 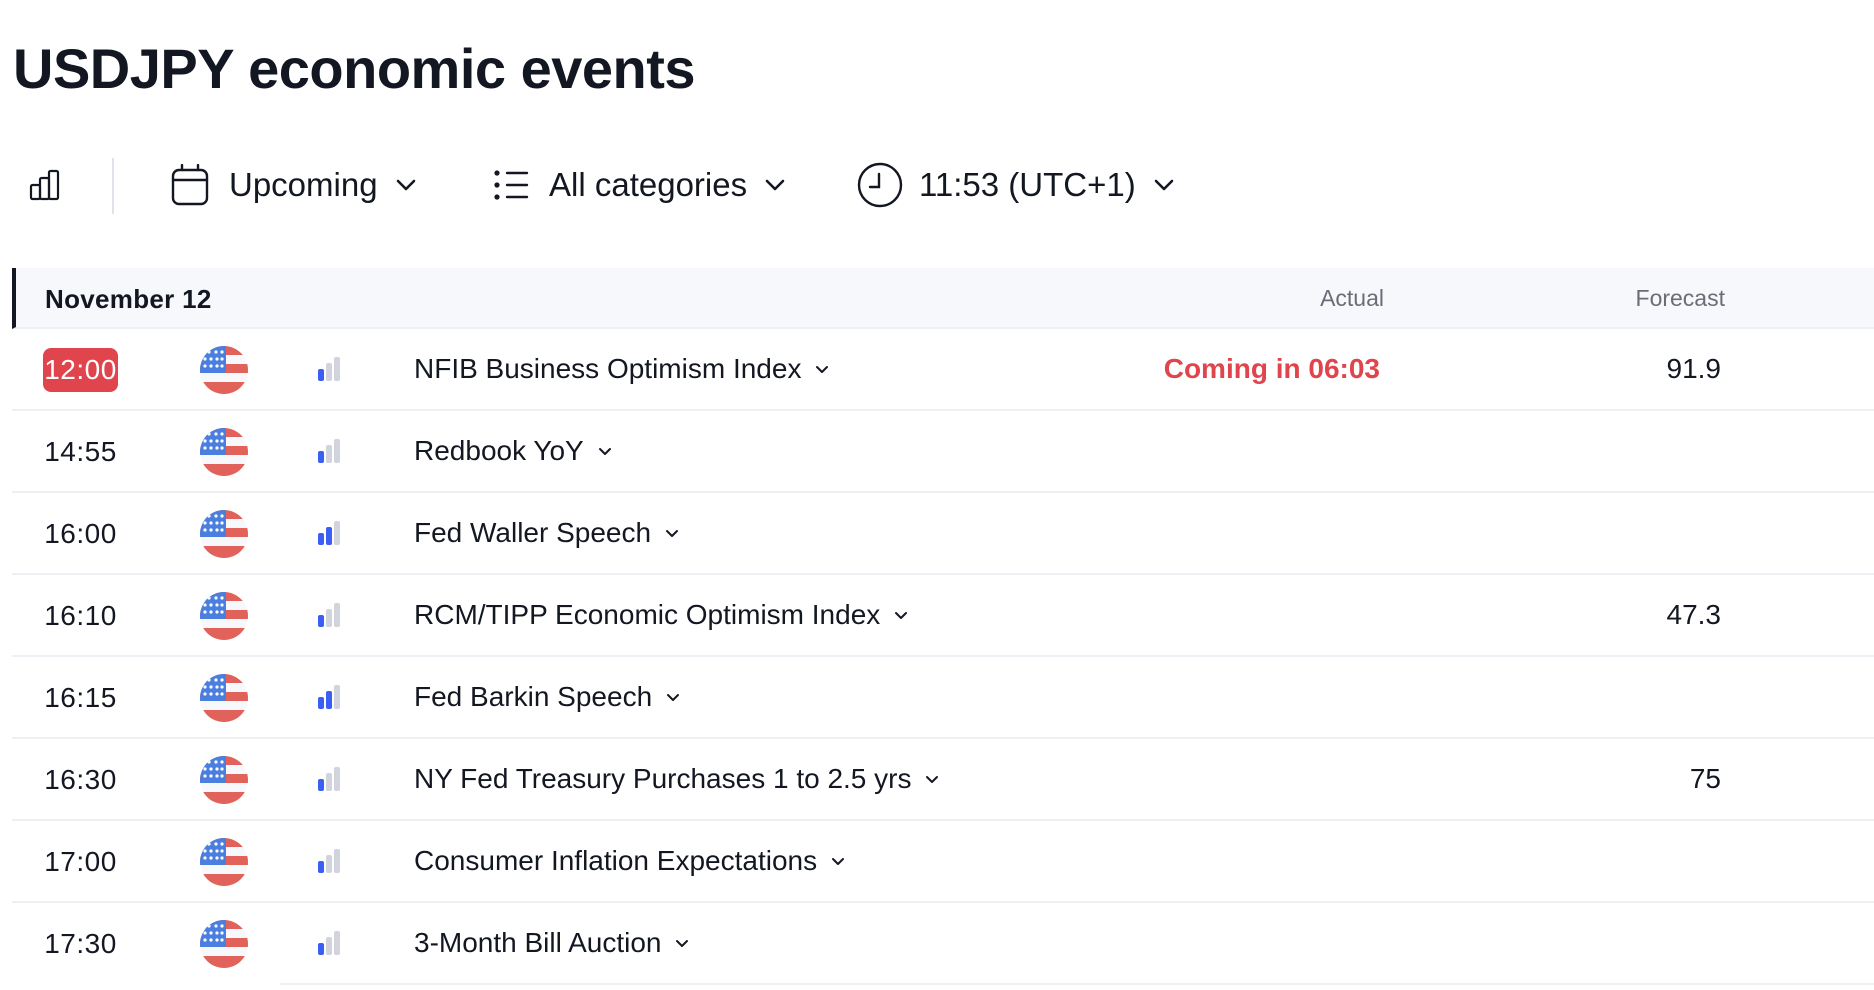 I want to click on event-time: 12:00, so click(x=80, y=370).